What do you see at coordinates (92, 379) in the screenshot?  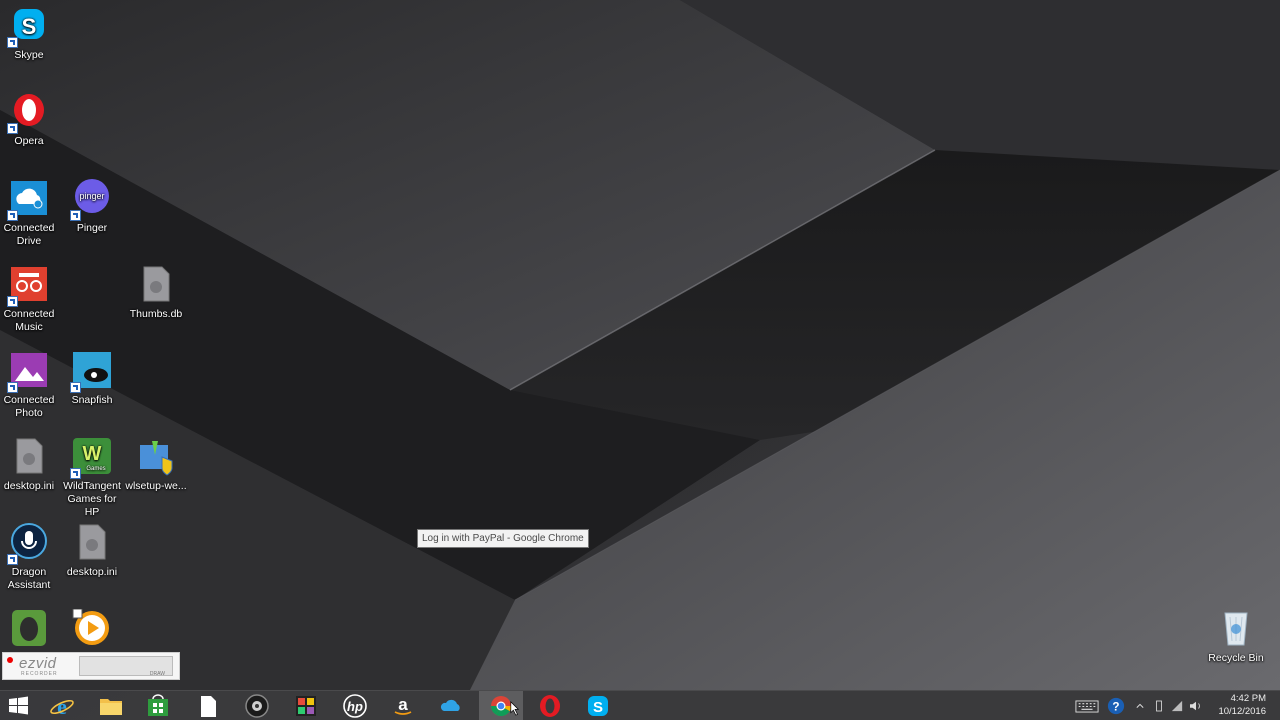 I see `snapfish-desktop-icon: Snapfish` at bounding box center [92, 379].